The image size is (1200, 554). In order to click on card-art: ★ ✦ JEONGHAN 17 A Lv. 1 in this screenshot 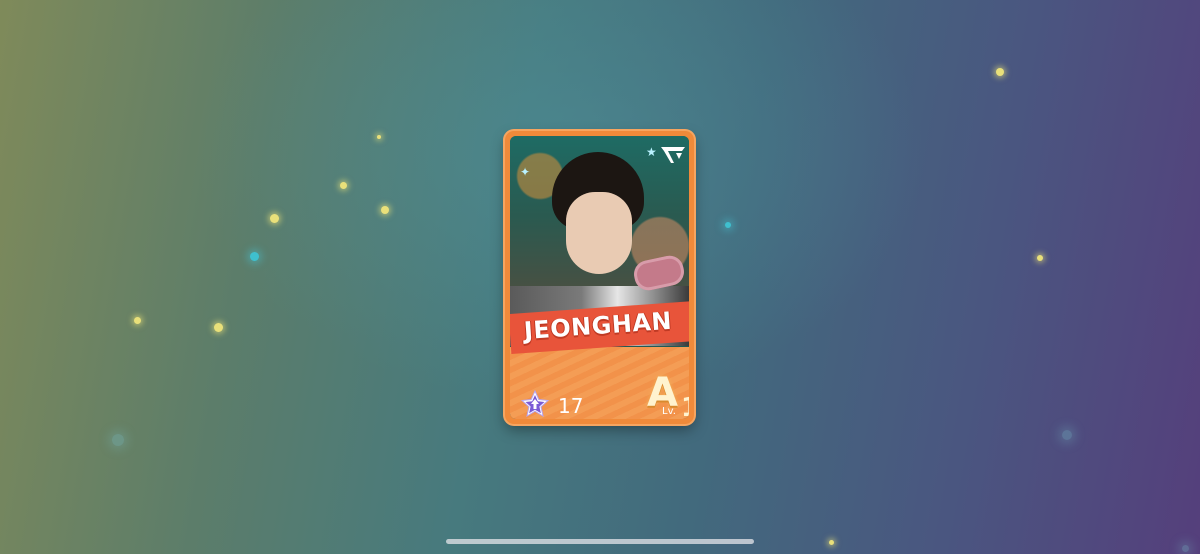, I will do `click(599, 277)`.